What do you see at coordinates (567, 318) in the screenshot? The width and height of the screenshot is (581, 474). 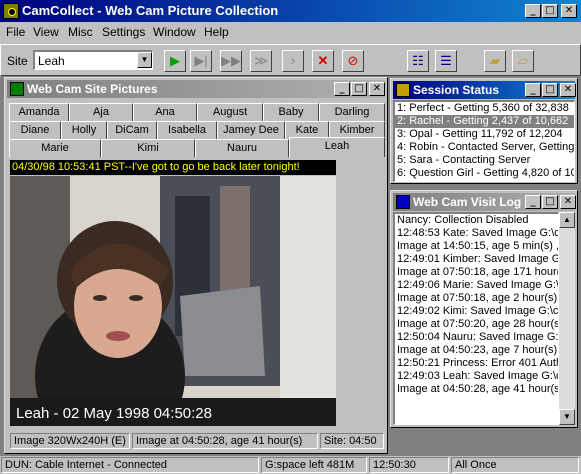 I see `log-vertical-scrollbar: ▲ ▼` at bounding box center [567, 318].